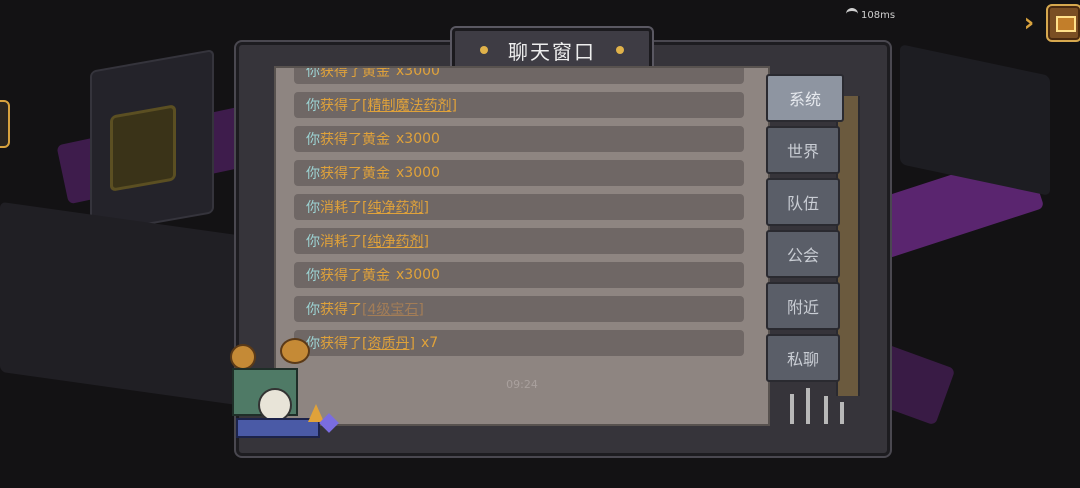 Image resolution: width=1080 pixels, height=488 pixels. What do you see at coordinates (803, 306) in the screenshot?
I see `tab-nearby: 附近` at bounding box center [803, 306].